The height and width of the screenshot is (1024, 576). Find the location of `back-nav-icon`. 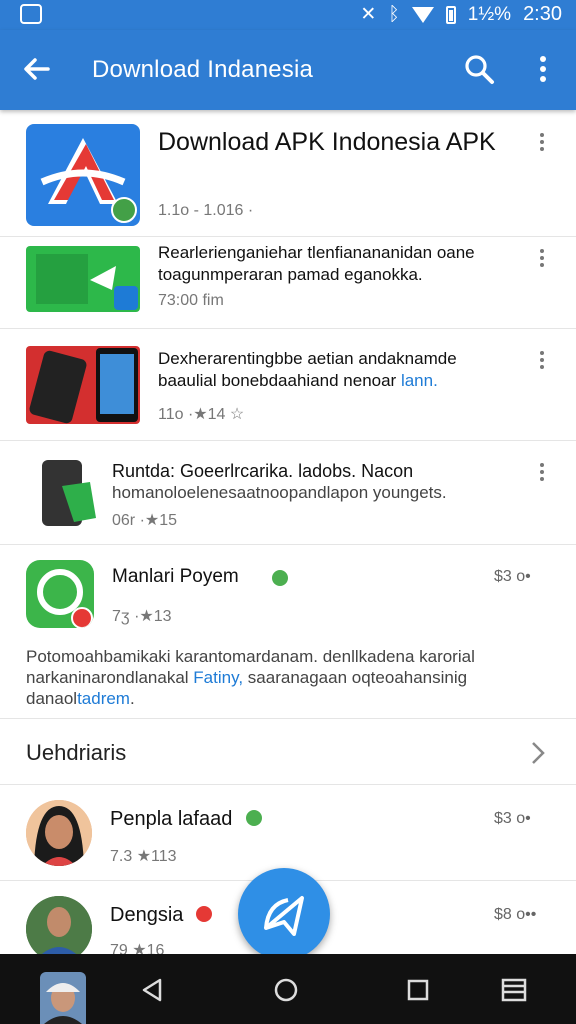

back-nav-icon is located at coordinates (152, 990).